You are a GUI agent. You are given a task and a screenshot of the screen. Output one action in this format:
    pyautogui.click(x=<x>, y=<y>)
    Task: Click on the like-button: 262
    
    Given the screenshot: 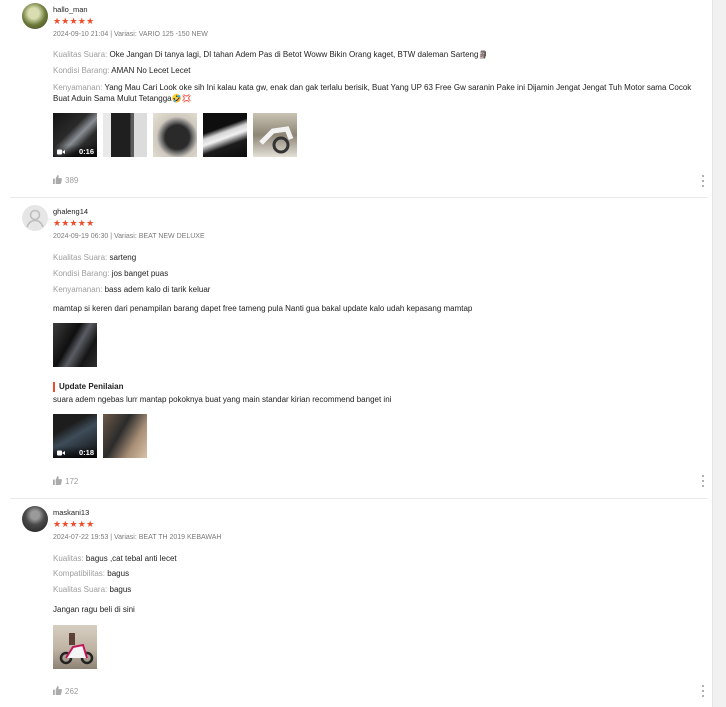 What is the action you would take?
    pyautogui.click(x=65, y=691)
    